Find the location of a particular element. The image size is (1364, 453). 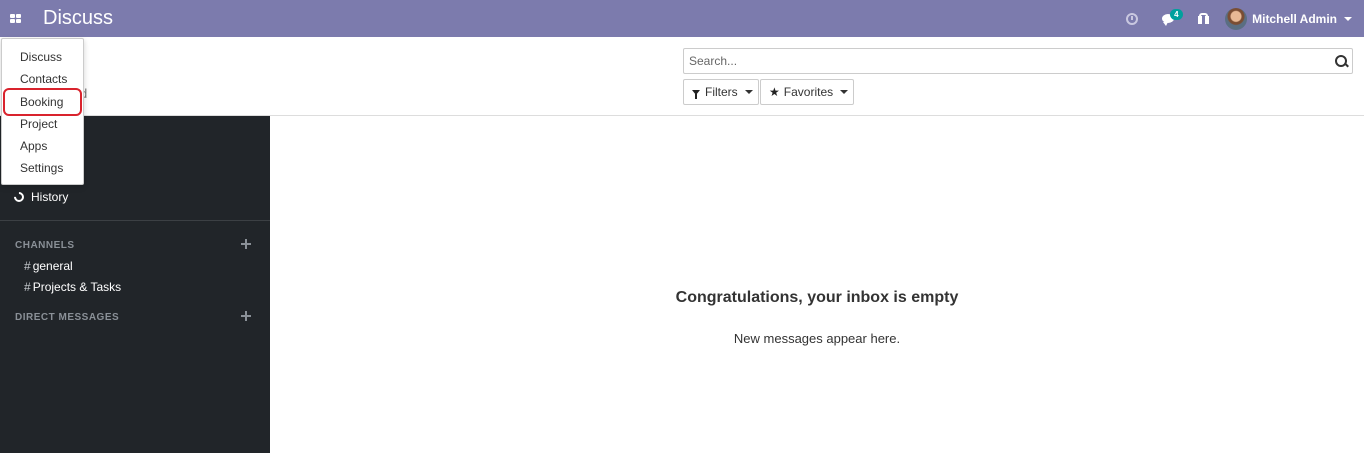

add-channel-plus-icon is located at coordinates (246, 244).